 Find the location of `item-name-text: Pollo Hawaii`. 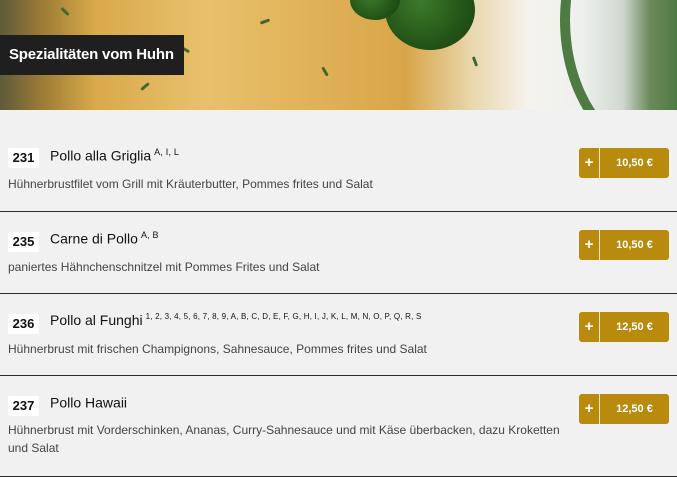

item-name-text: Pollo Hawaii is located at coordinates (89, 402).